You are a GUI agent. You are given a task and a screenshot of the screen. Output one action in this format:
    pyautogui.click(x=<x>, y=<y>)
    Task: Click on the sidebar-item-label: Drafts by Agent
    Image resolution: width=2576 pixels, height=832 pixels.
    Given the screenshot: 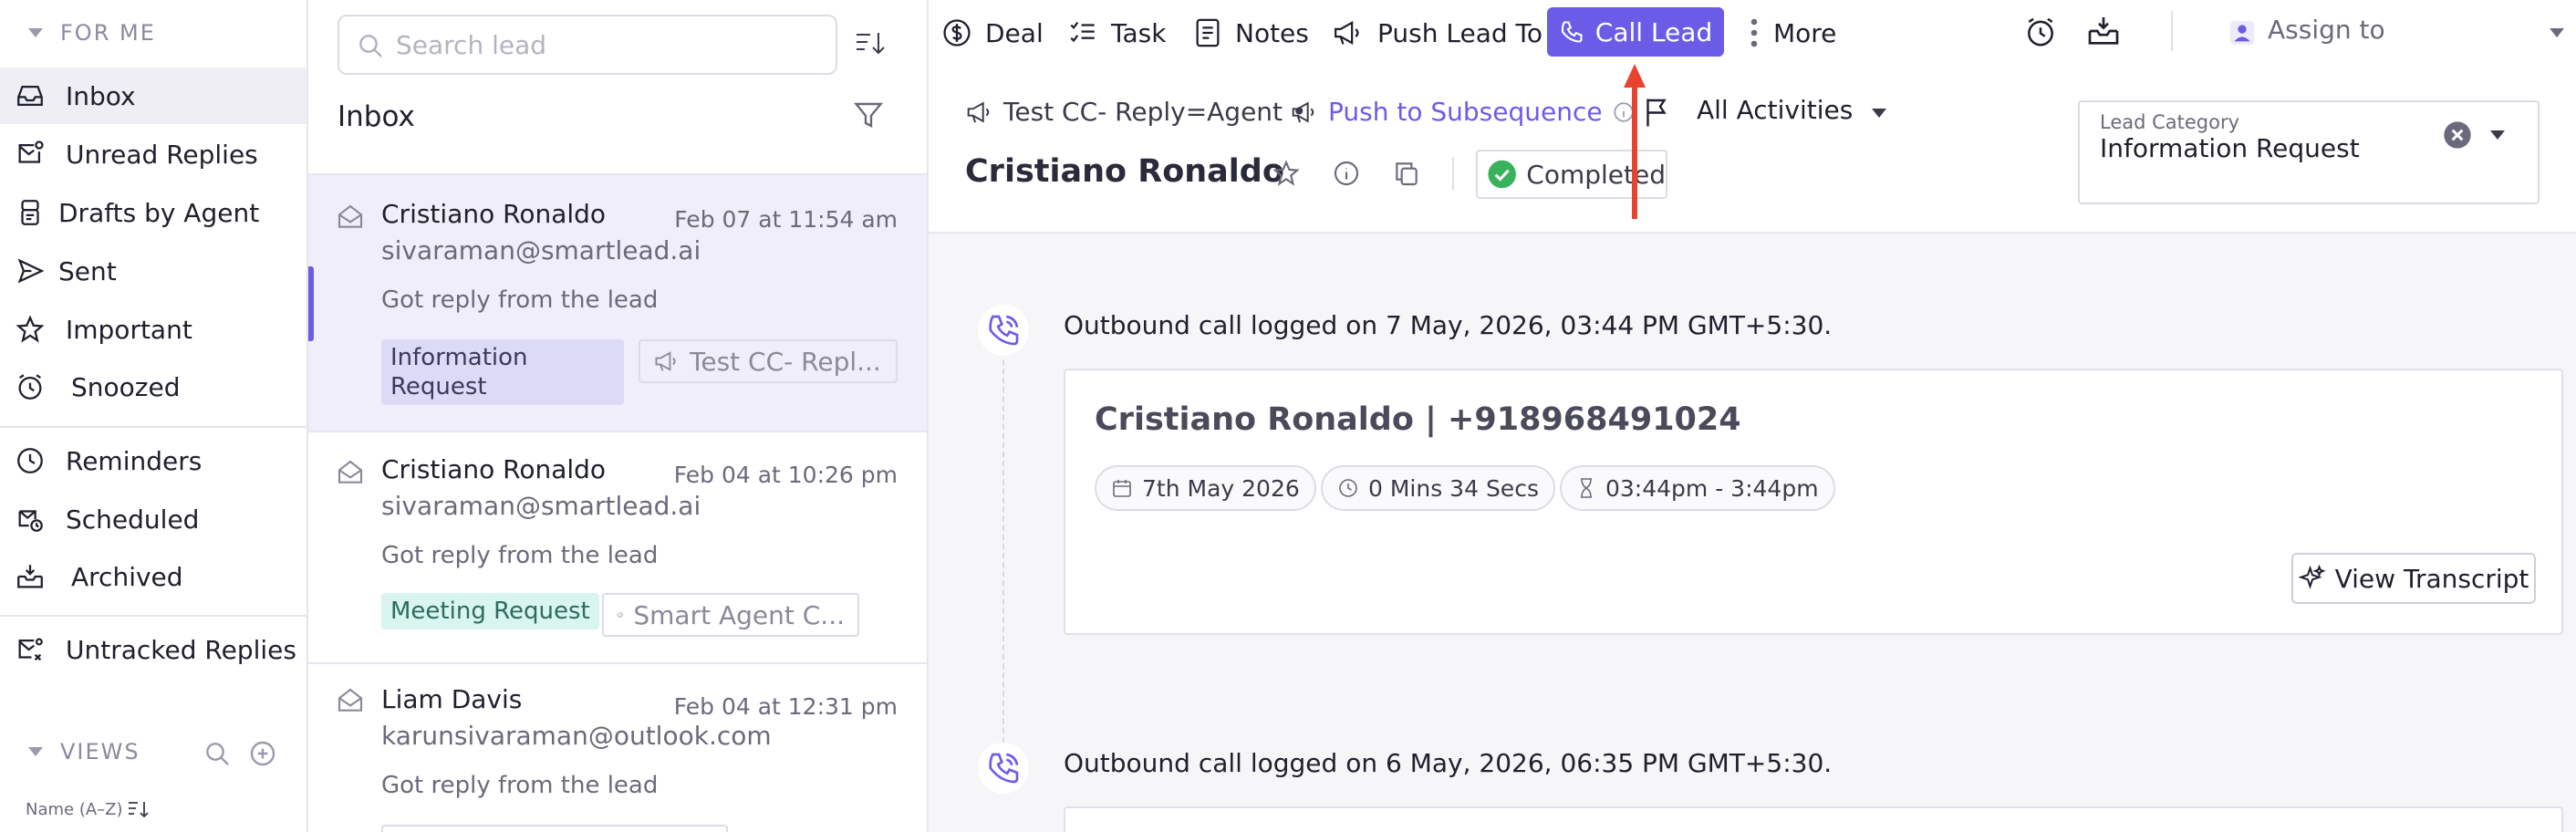 What is the action you would take?
    pyautogui.click(x=159, y=213)
    